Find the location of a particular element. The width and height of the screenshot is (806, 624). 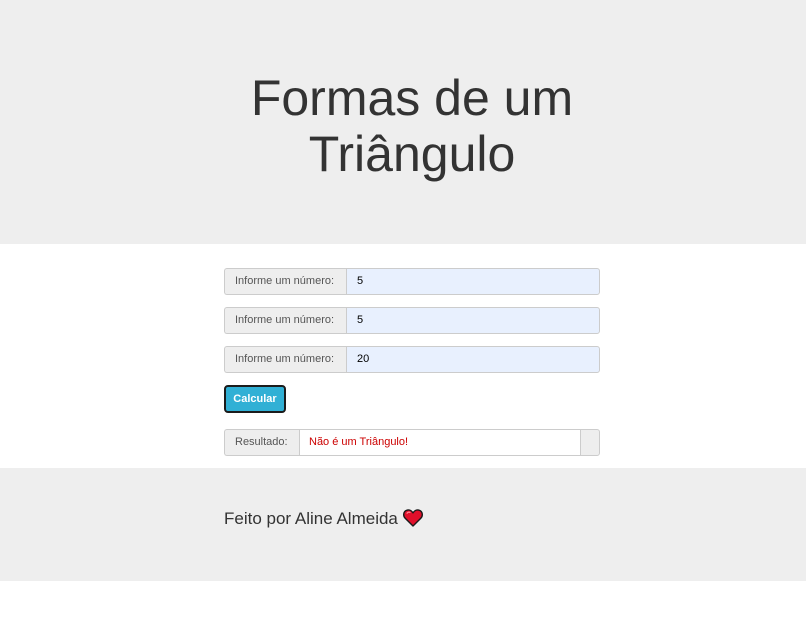

number-label-2: Informe um número: is located at coordinates (285, 320).